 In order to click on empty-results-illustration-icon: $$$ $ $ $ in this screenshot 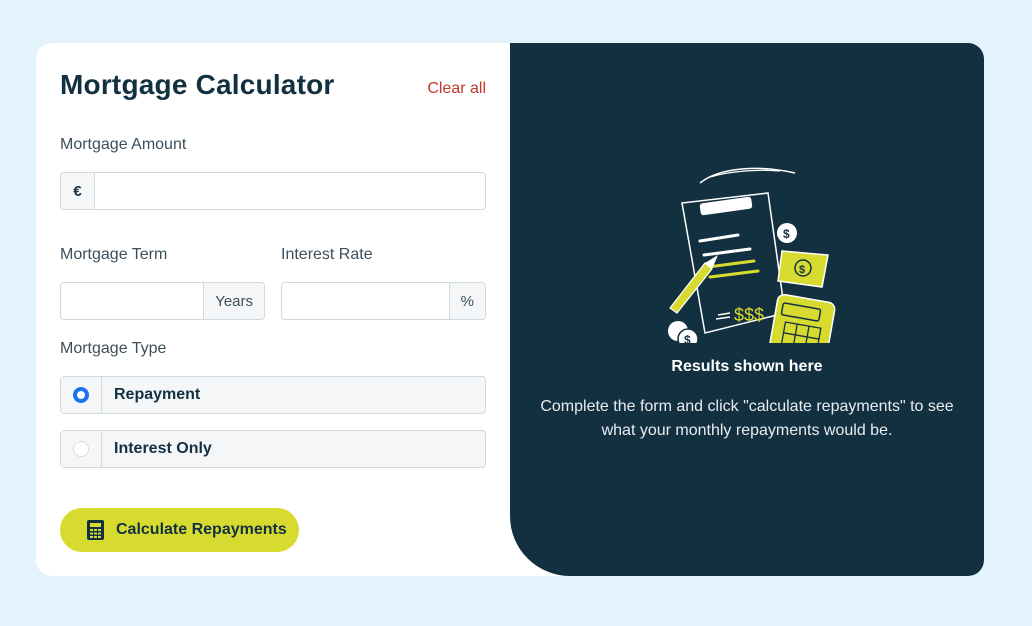, I will do `click(750, 269)`.